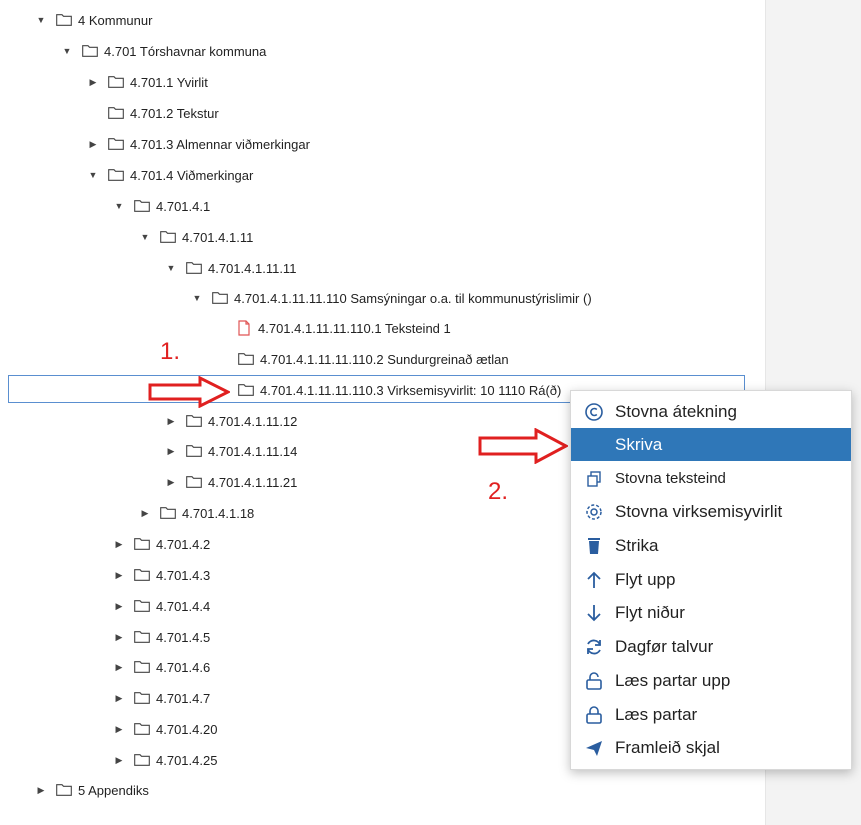  I want to click on tree-node: ▶ 4.701.3 Almennar viðmerkingar, so click(199, 144).